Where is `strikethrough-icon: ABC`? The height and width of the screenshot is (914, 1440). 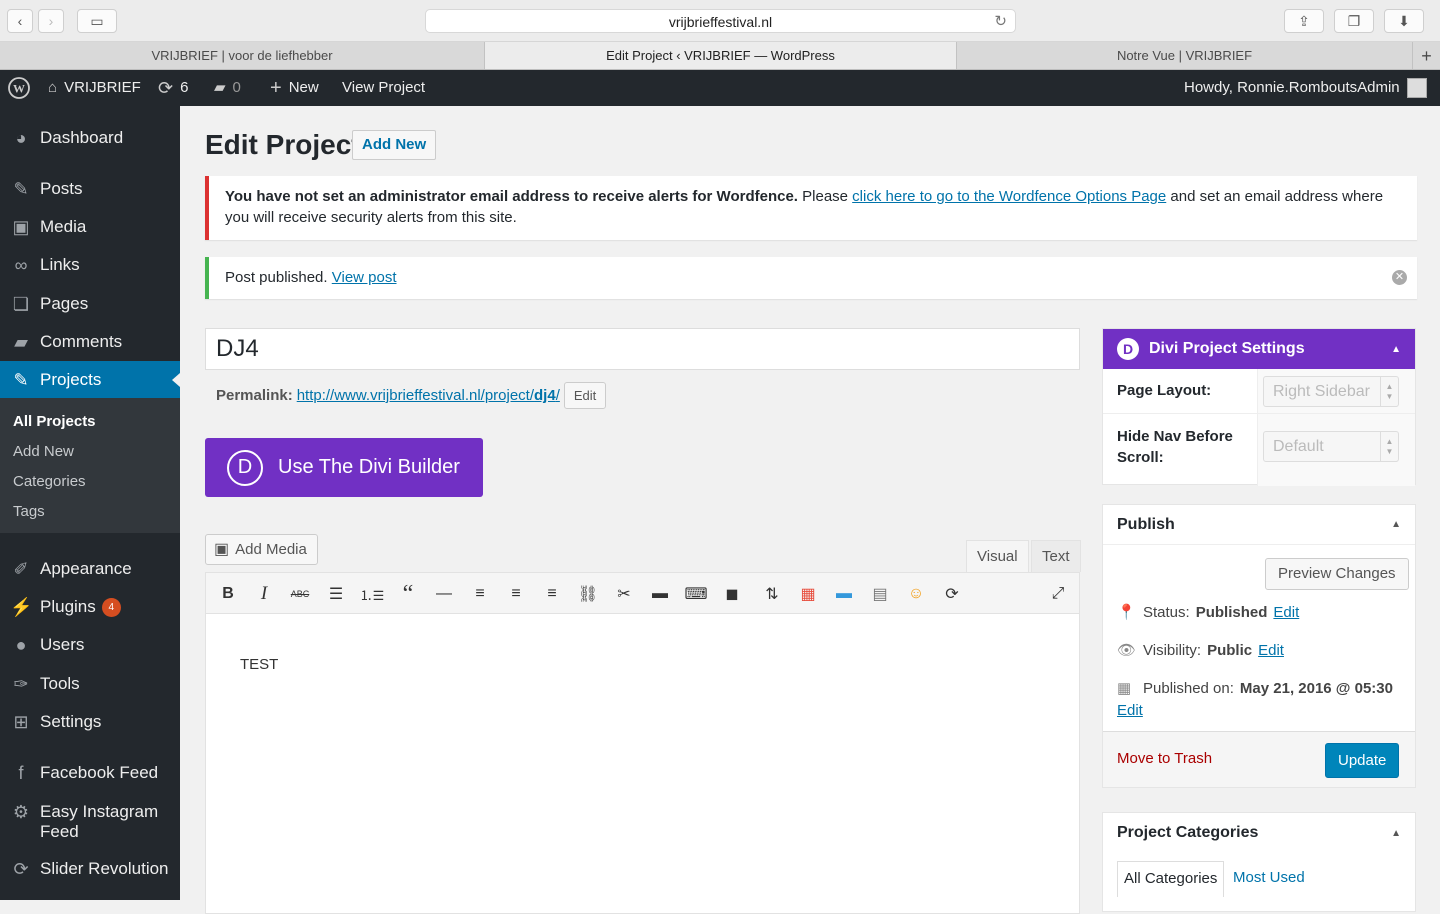 strikethrough-icon: ABC is located at coordinates (300, 594).